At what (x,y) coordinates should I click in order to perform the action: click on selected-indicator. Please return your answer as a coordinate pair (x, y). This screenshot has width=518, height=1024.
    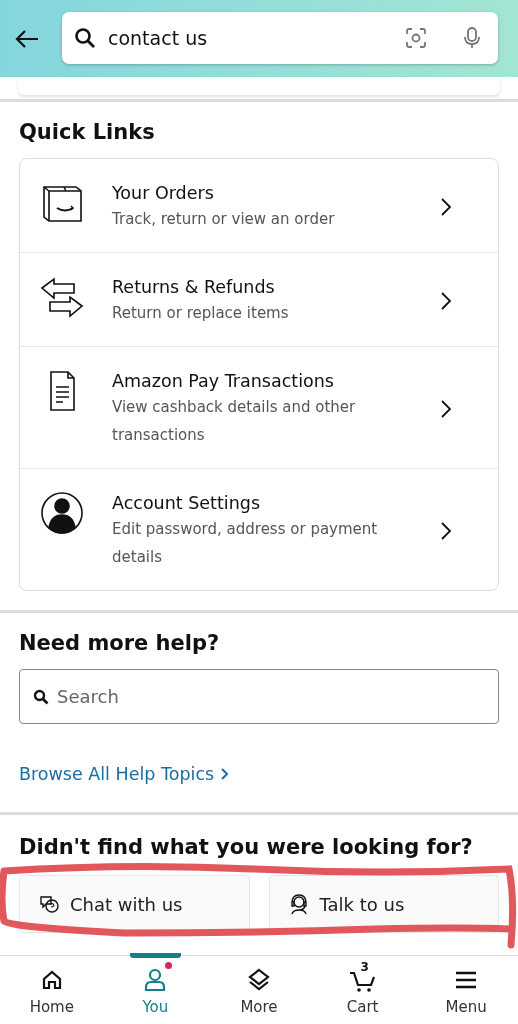
    Looking at the image, I should click on (155, 955).